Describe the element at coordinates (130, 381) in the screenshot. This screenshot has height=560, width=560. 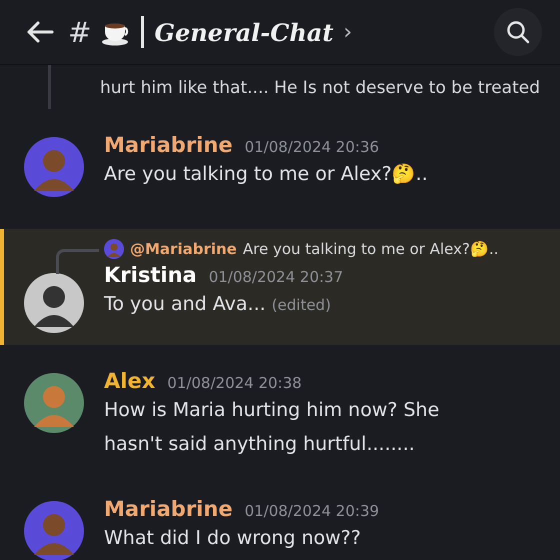
I see `author-name: Alex` at that location.